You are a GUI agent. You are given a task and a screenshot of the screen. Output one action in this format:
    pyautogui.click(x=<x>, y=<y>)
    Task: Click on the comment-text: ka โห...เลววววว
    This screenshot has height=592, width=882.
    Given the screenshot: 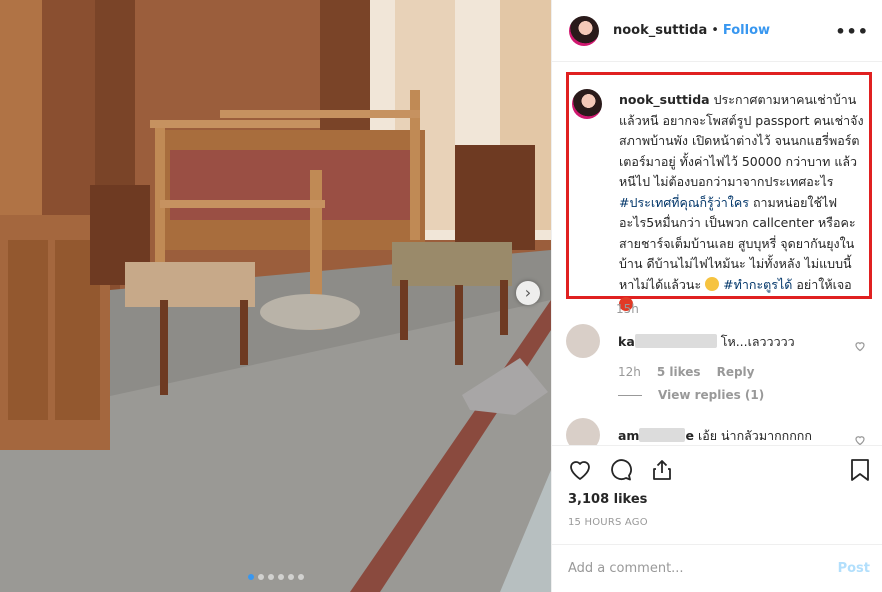 What is the action you would take?
    pyautogui.click(x=706, y=342)
    